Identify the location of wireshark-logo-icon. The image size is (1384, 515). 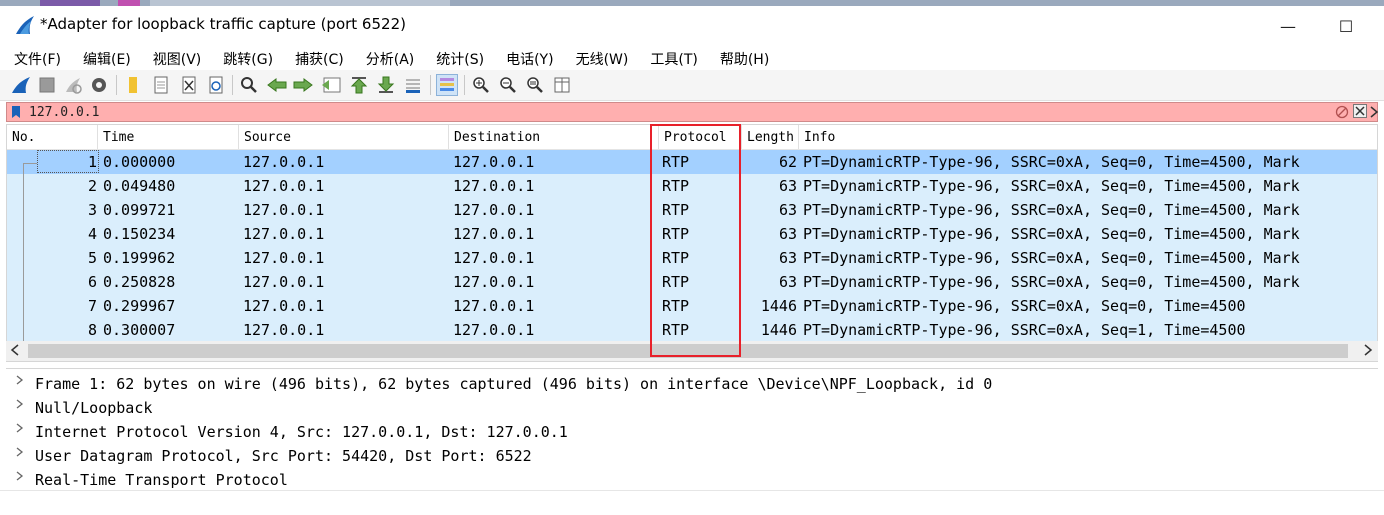
(25, 25).